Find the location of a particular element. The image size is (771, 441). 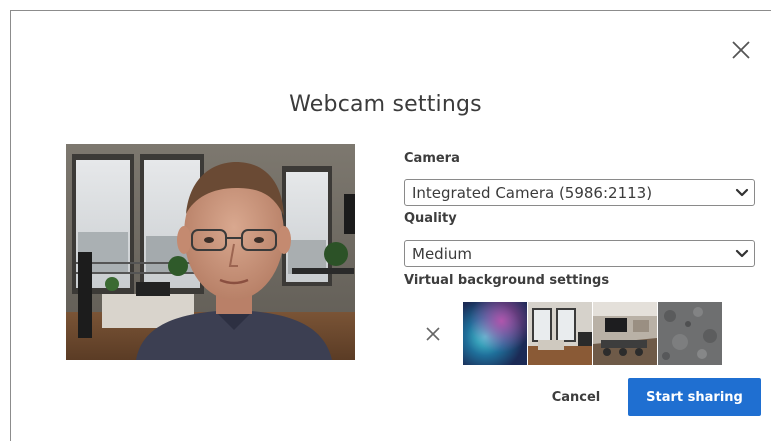

close-button is located at coordinates (741, 50).